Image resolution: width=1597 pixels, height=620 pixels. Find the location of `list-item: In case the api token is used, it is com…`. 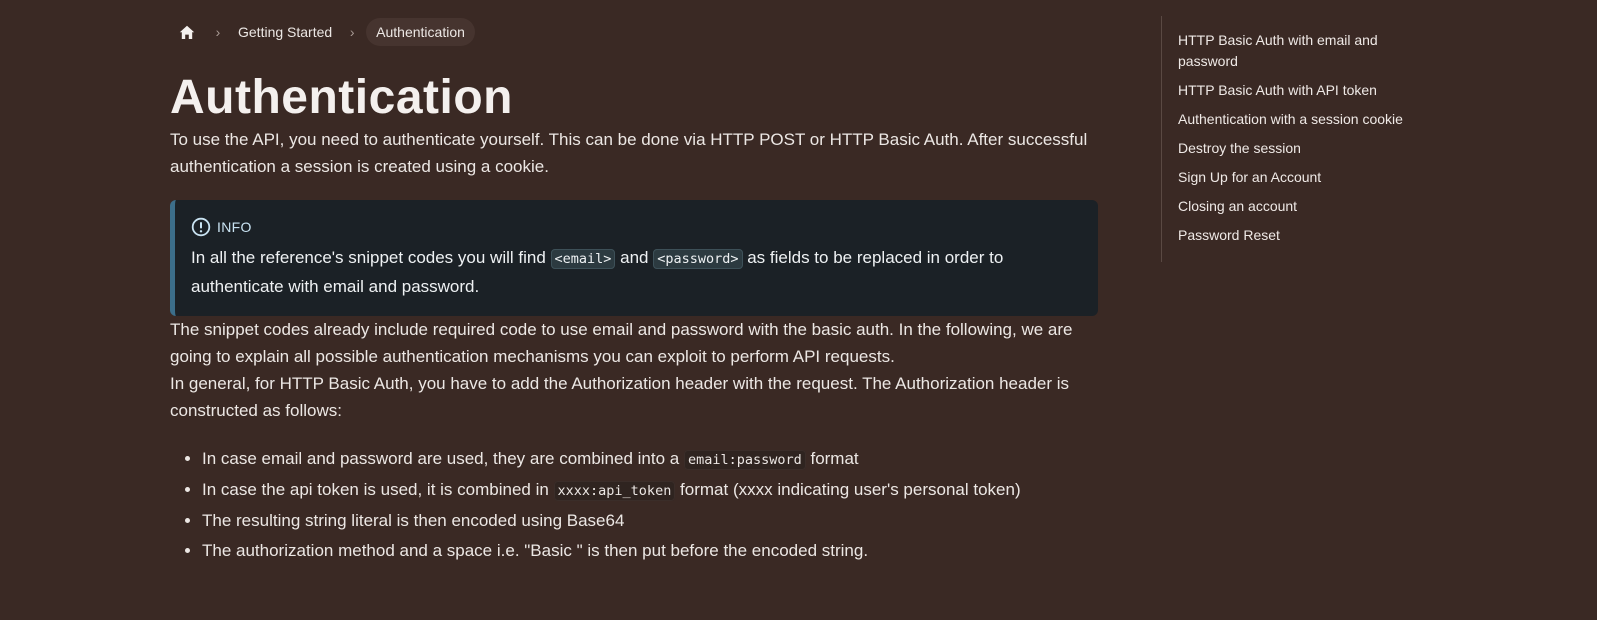

list-item: In case the api token is used, it is com… is located at coordinates (650, 490).